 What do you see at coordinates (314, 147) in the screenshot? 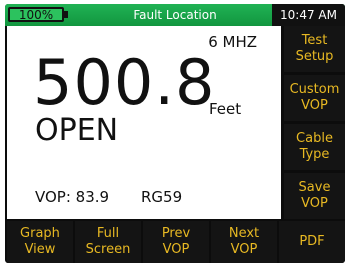
I see `cable-type-button: Cable Type` at bounding box center [314, 147].